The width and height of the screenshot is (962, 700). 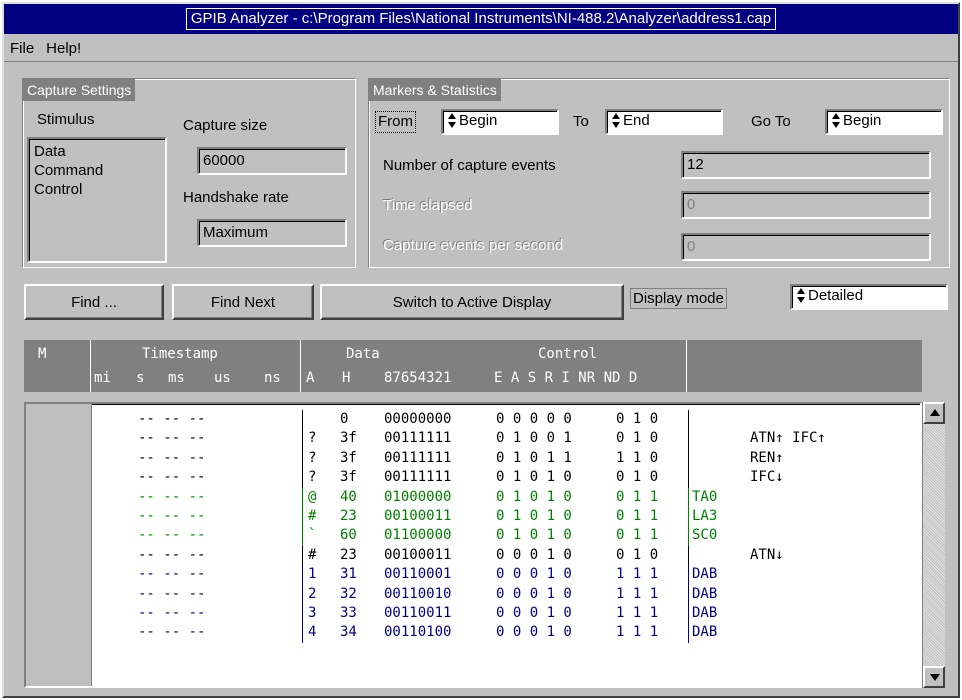 I want to click on stimulus-item-data: Data, so click(x=97, y=151).